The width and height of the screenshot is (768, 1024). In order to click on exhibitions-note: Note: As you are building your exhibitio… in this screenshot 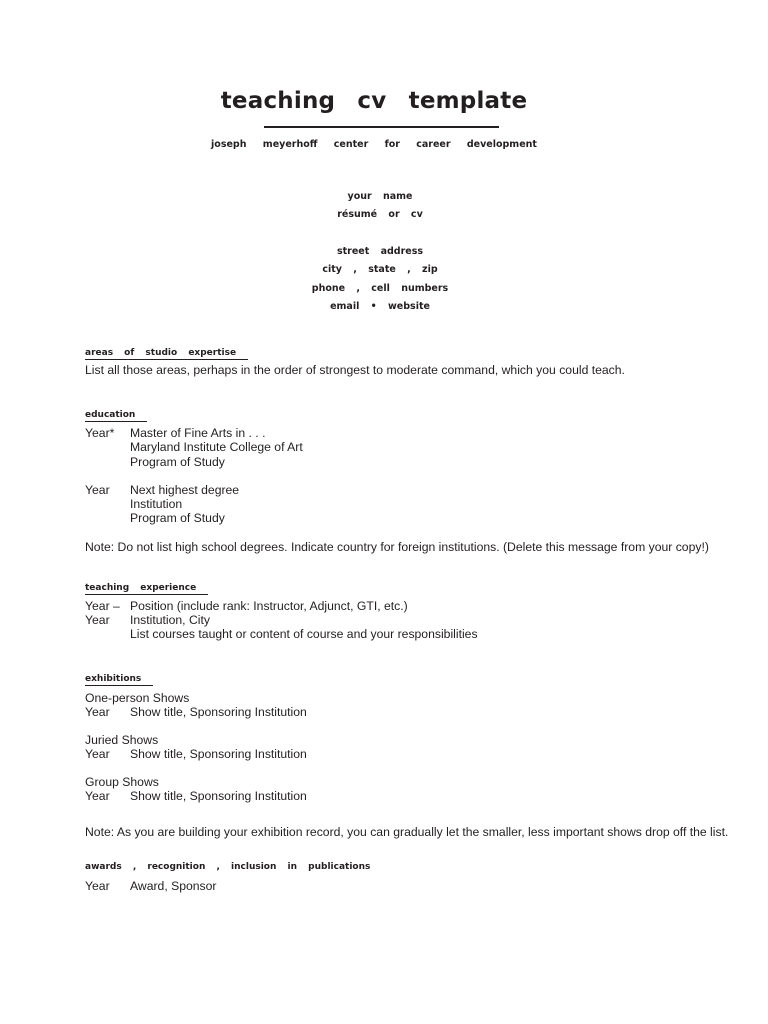, I will do `click(407, 832)`.